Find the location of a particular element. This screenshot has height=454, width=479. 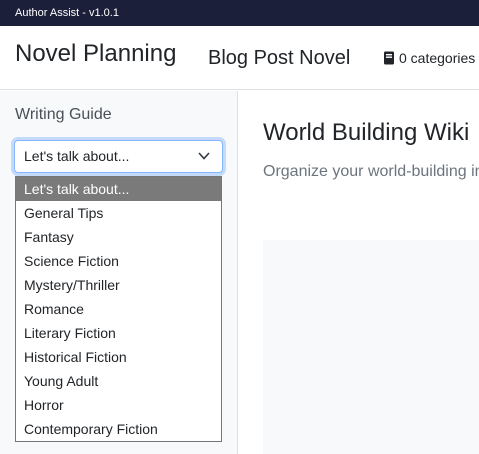

option-science-fiction: Science Fiction is located at coordinates (118, 261).